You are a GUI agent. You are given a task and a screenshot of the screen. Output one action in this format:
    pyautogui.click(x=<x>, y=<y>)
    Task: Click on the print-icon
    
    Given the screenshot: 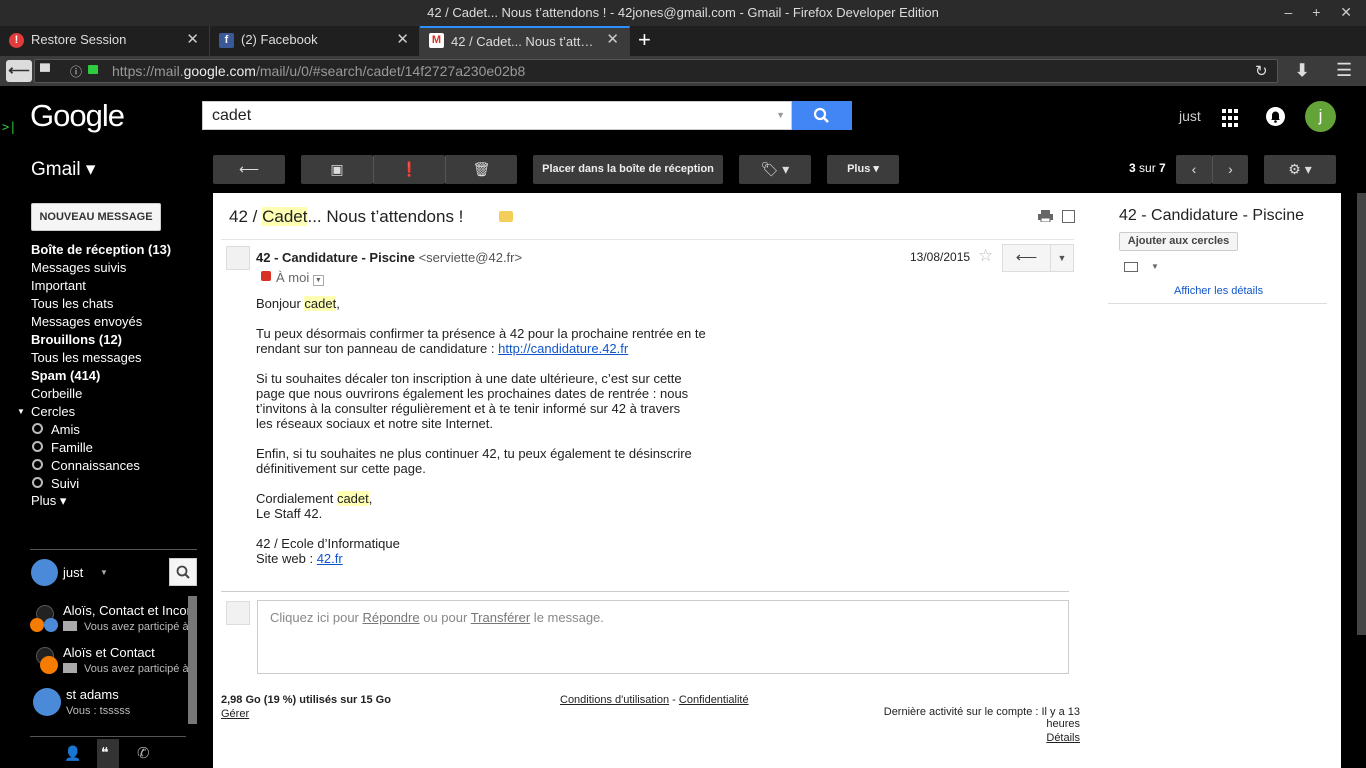 What is the action you would take?
    pyautogui.click(x=1045, y=216)
    